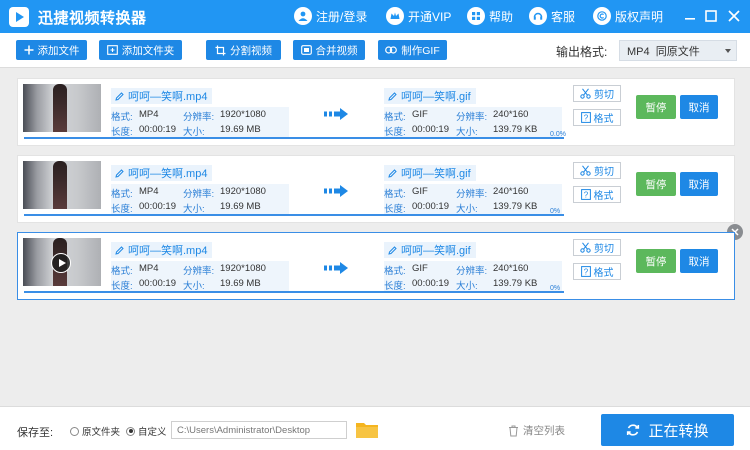 This screenshot has width=750, height=450. What do you see at coordinates (240, 129) in the screenshot?
I see `source-size-value: 19.69 MB` at bounding box center [240, 129].